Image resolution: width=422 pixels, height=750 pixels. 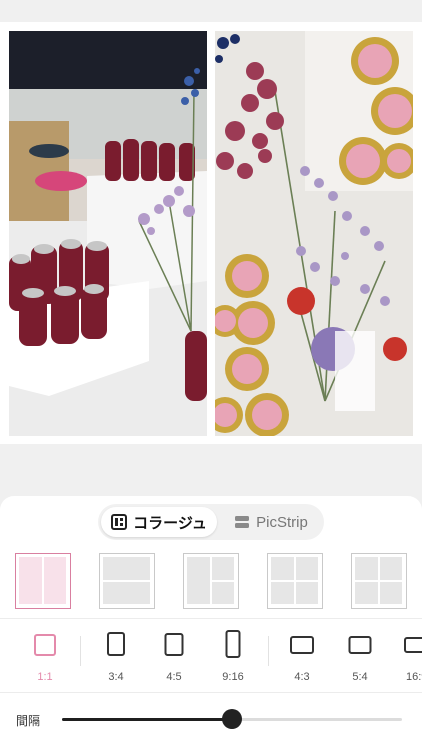 What do you see at coordinates (295, 581) in the screenshot?
I see `layout-four-grid` at bounding box center [295, 581].